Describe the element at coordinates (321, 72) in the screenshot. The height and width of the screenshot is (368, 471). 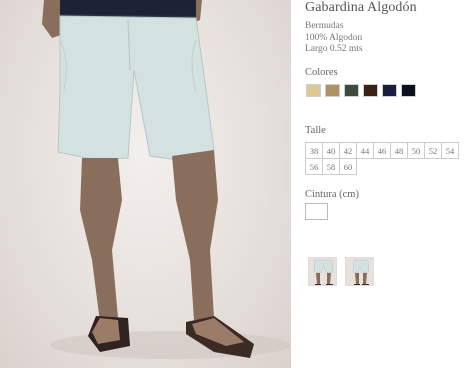
I see `colors-label: Colores` at that location.